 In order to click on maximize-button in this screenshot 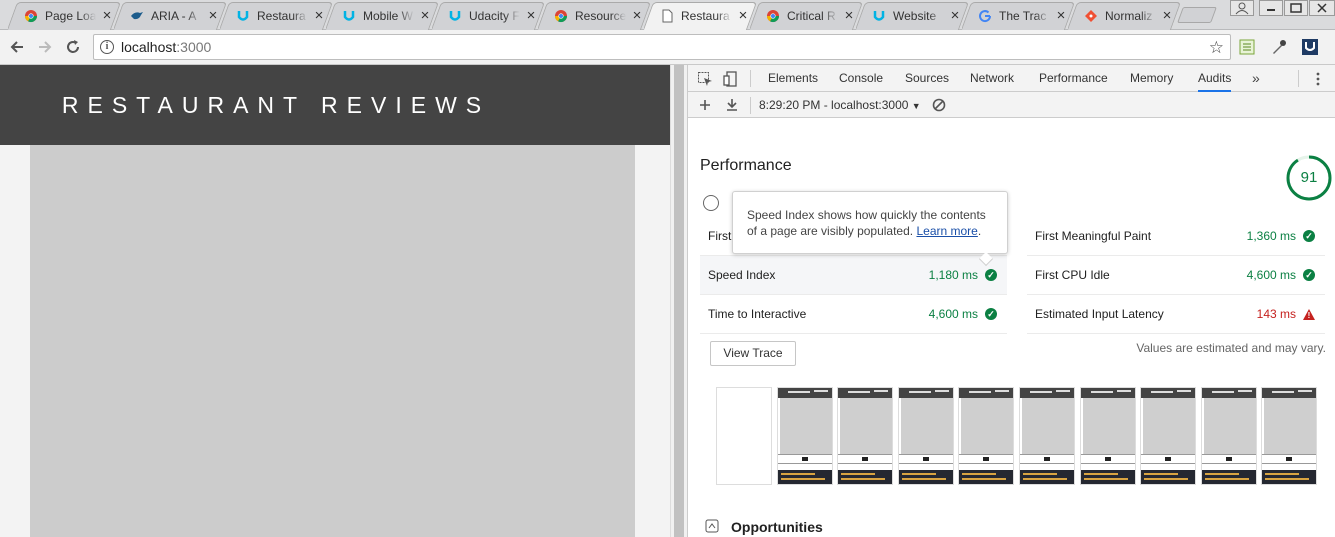, I will do `click(1296, 8)`.